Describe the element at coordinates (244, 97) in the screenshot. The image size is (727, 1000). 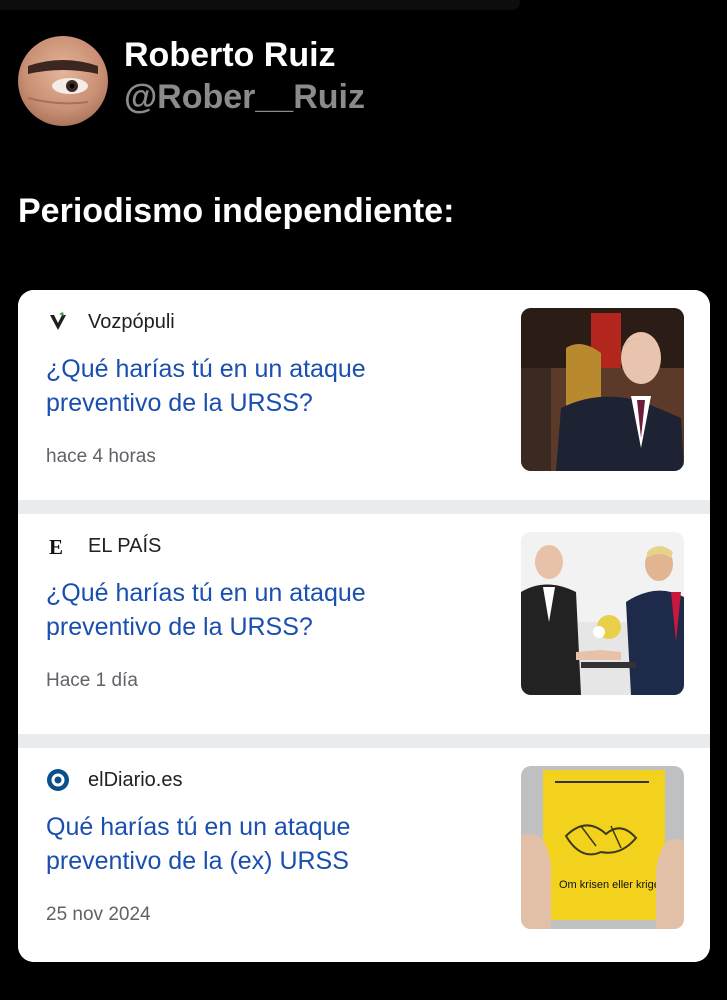
I see `author-handle: @Rober__Ruiz` at that location.